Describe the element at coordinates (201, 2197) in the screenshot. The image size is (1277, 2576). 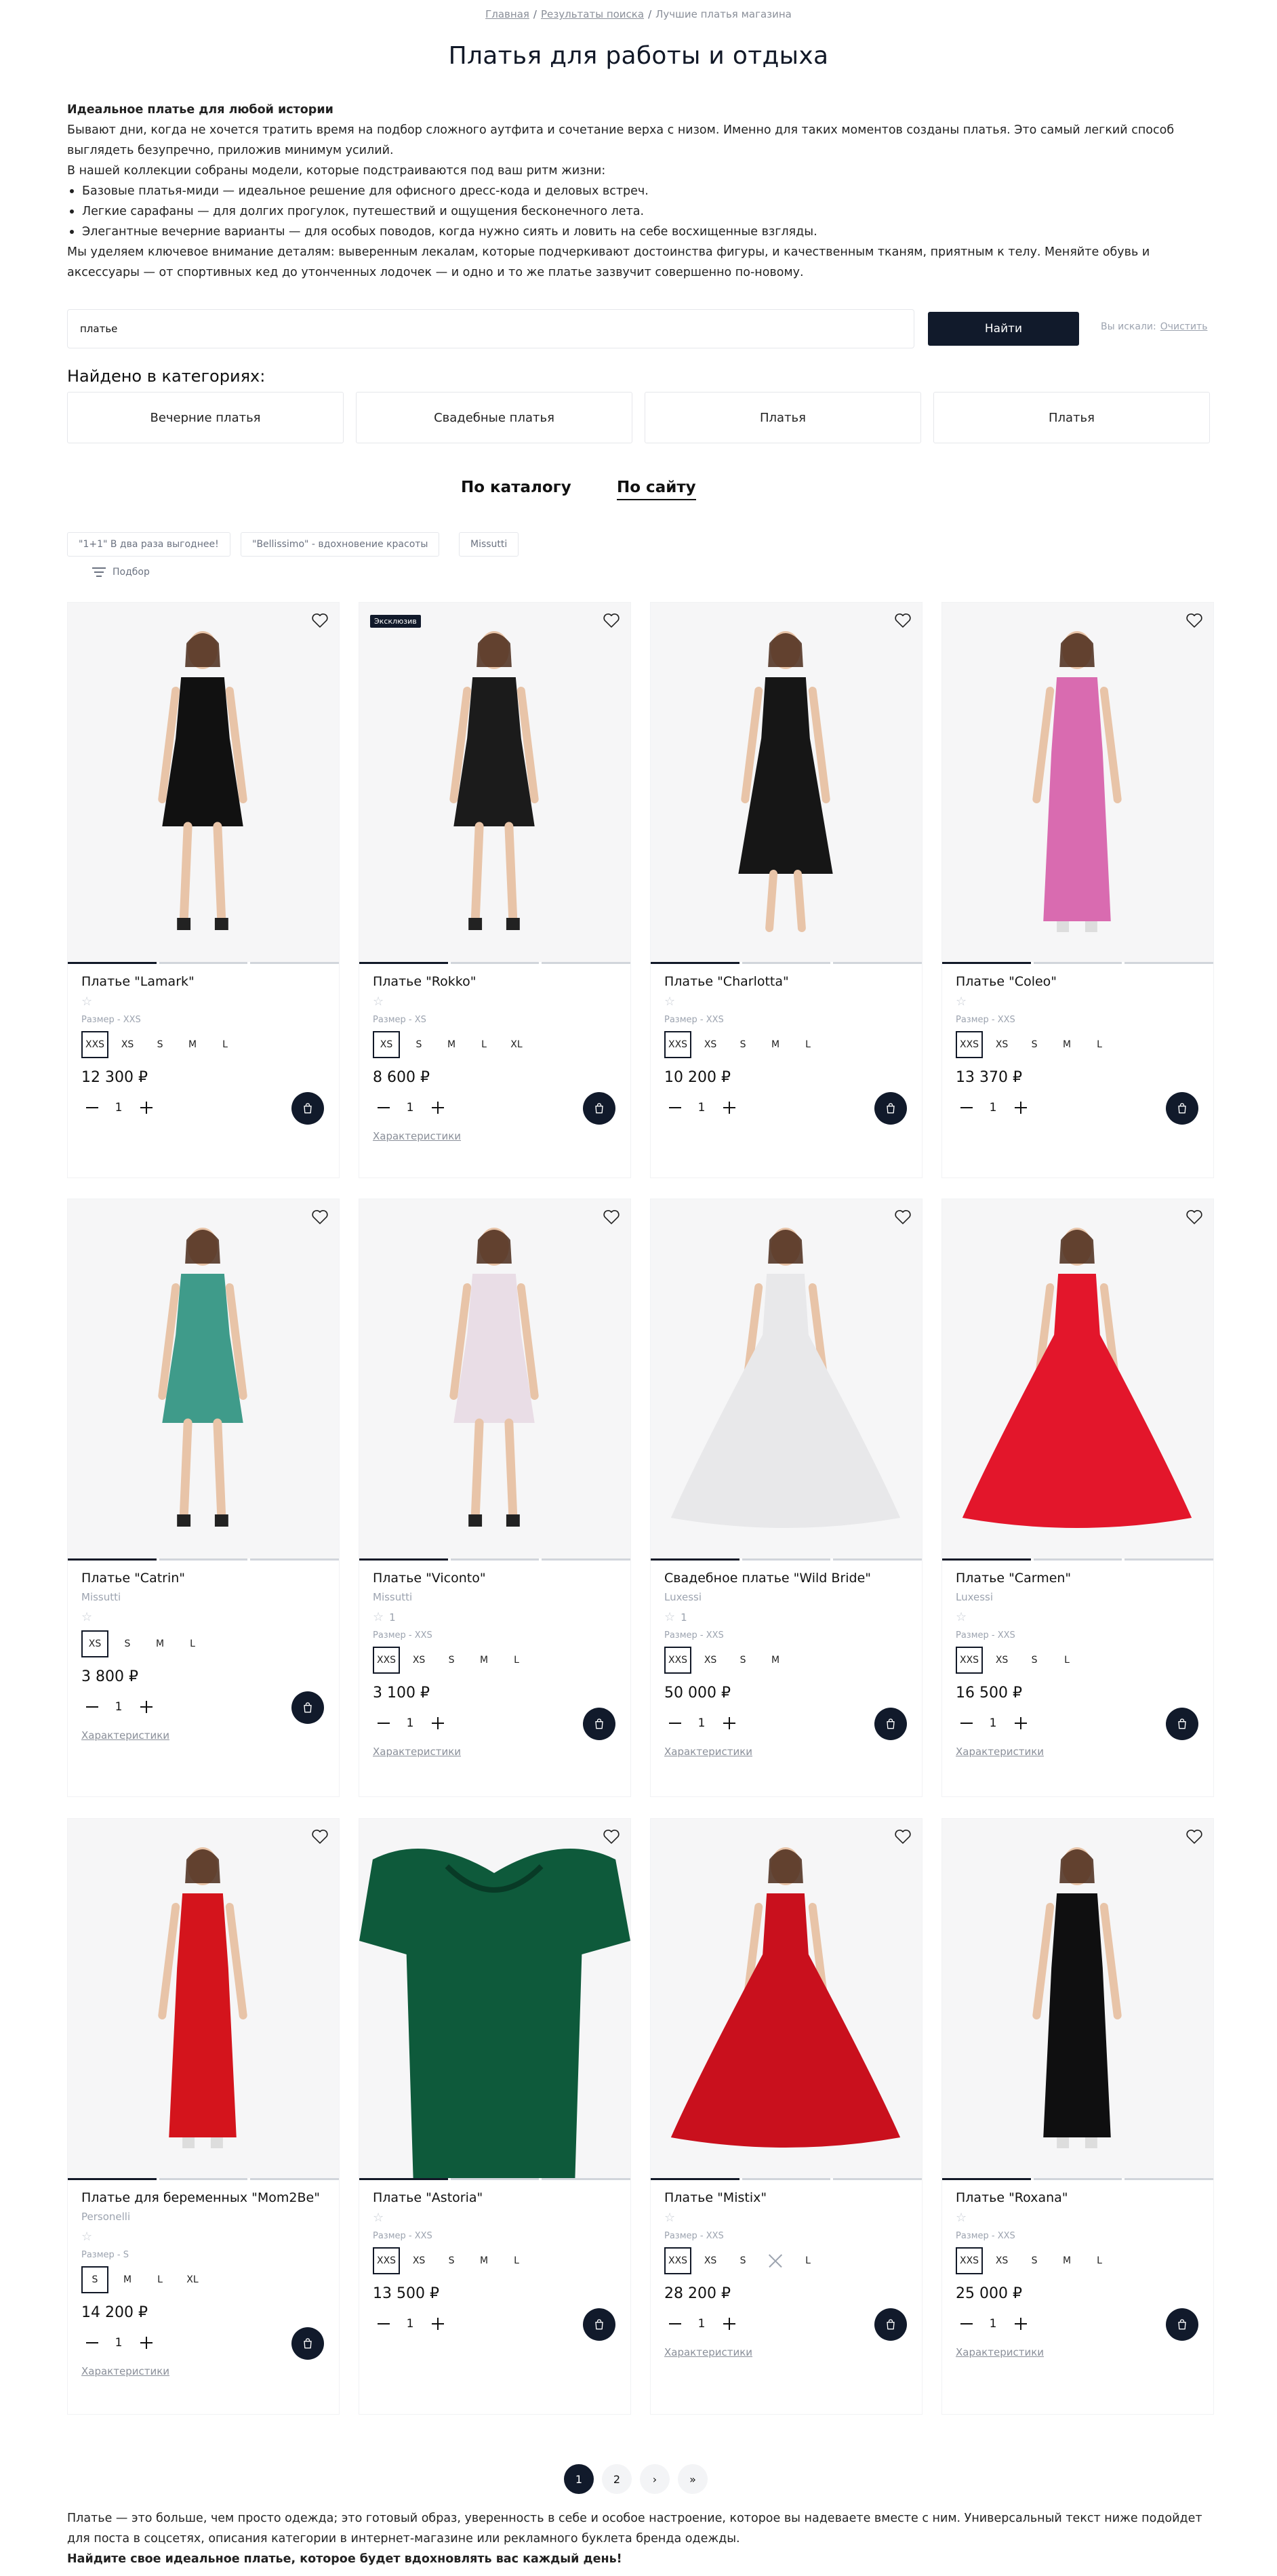
I see `product-name: Платье для беременных "Mom2Be"` at that location.